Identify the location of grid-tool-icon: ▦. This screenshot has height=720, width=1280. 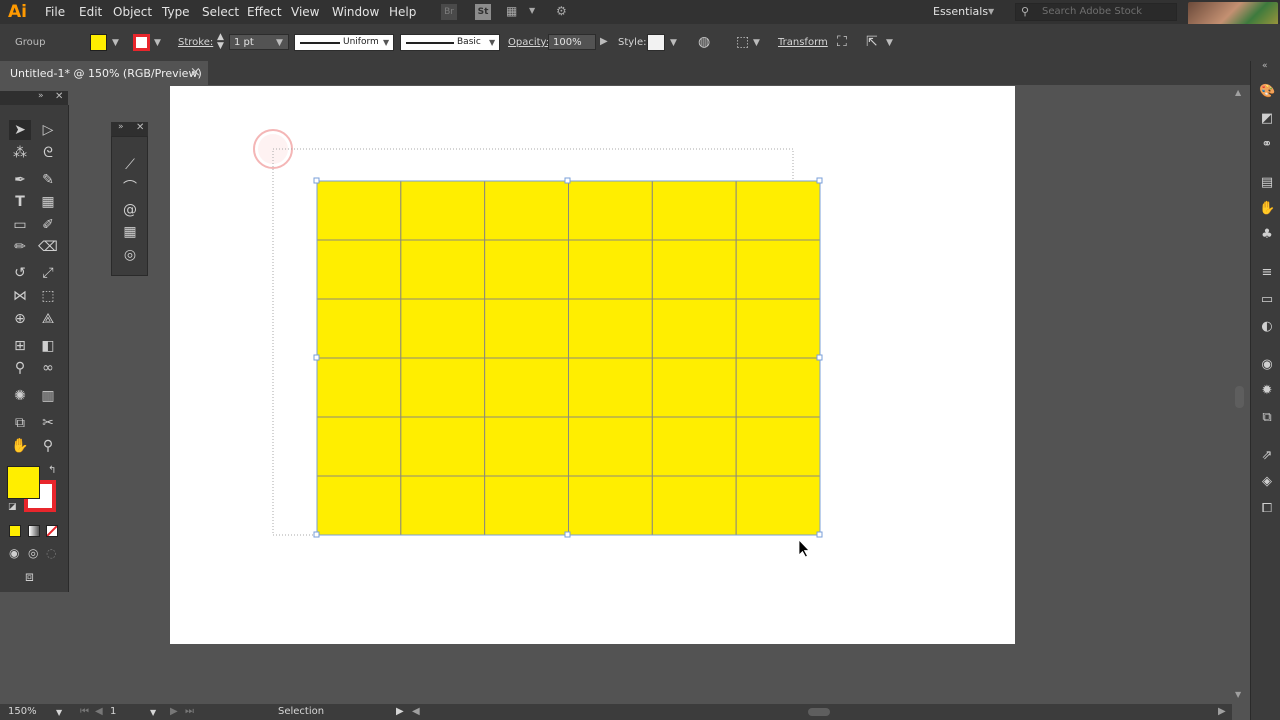
(48, 202).